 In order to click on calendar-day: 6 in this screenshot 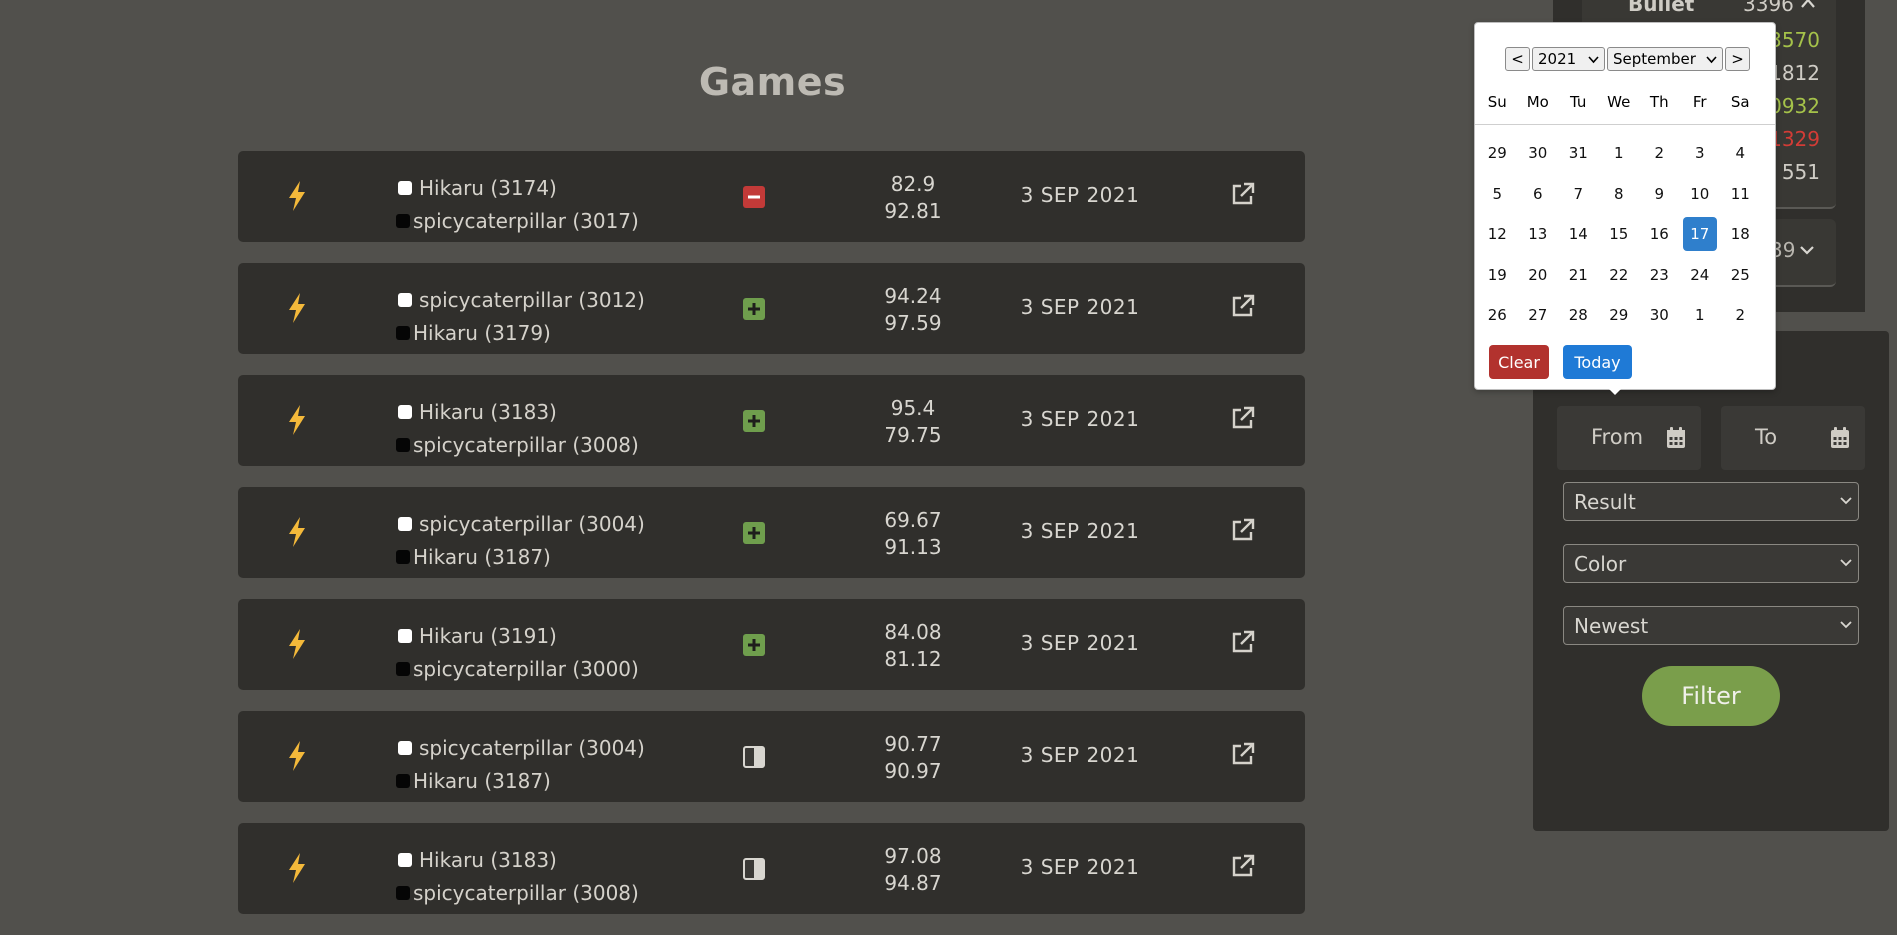, I will do `click(1538, 194)`.